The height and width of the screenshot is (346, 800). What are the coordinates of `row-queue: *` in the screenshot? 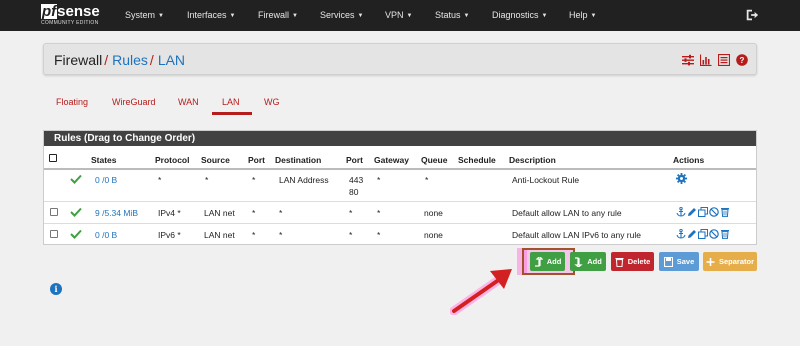 It's located at (427, 180).